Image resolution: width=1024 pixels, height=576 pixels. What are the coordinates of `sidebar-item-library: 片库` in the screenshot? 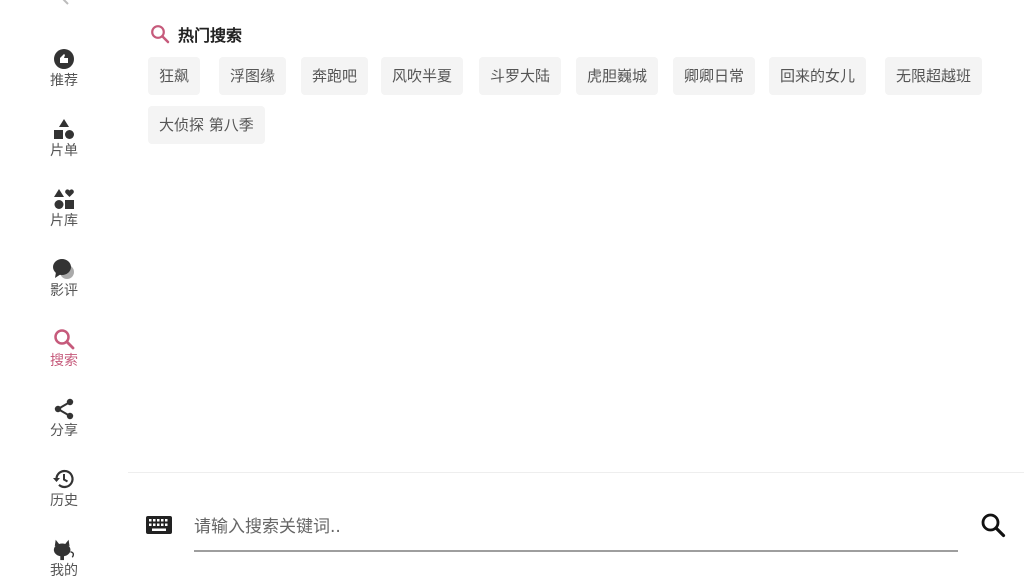 It's located at (64, 215).